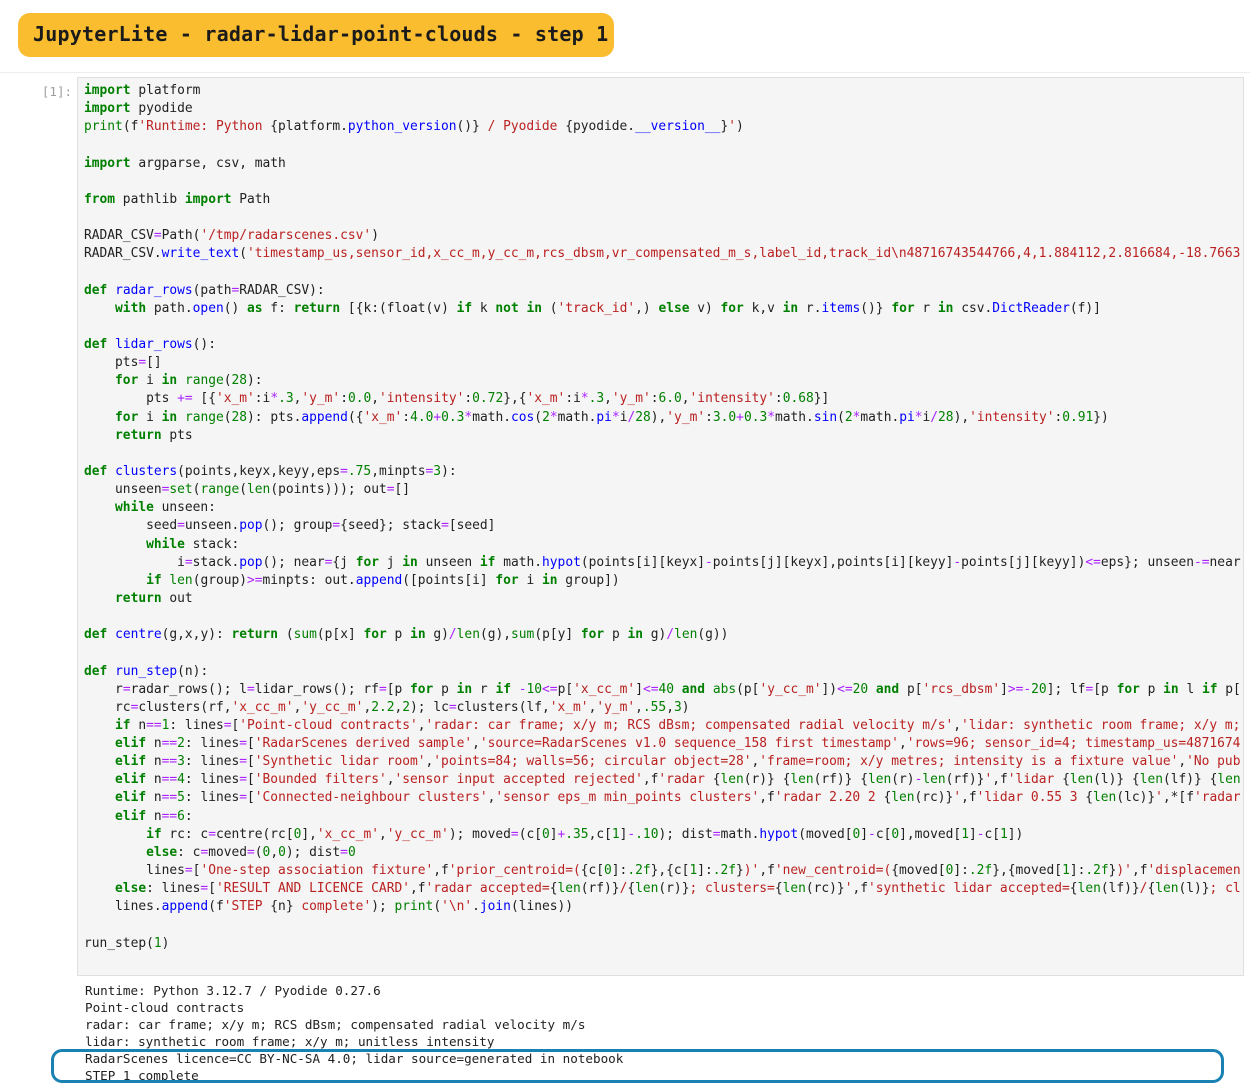 The width and height of the screenshot is (1250, 1092). I want to click on code-token: 3, so click(677, 707).